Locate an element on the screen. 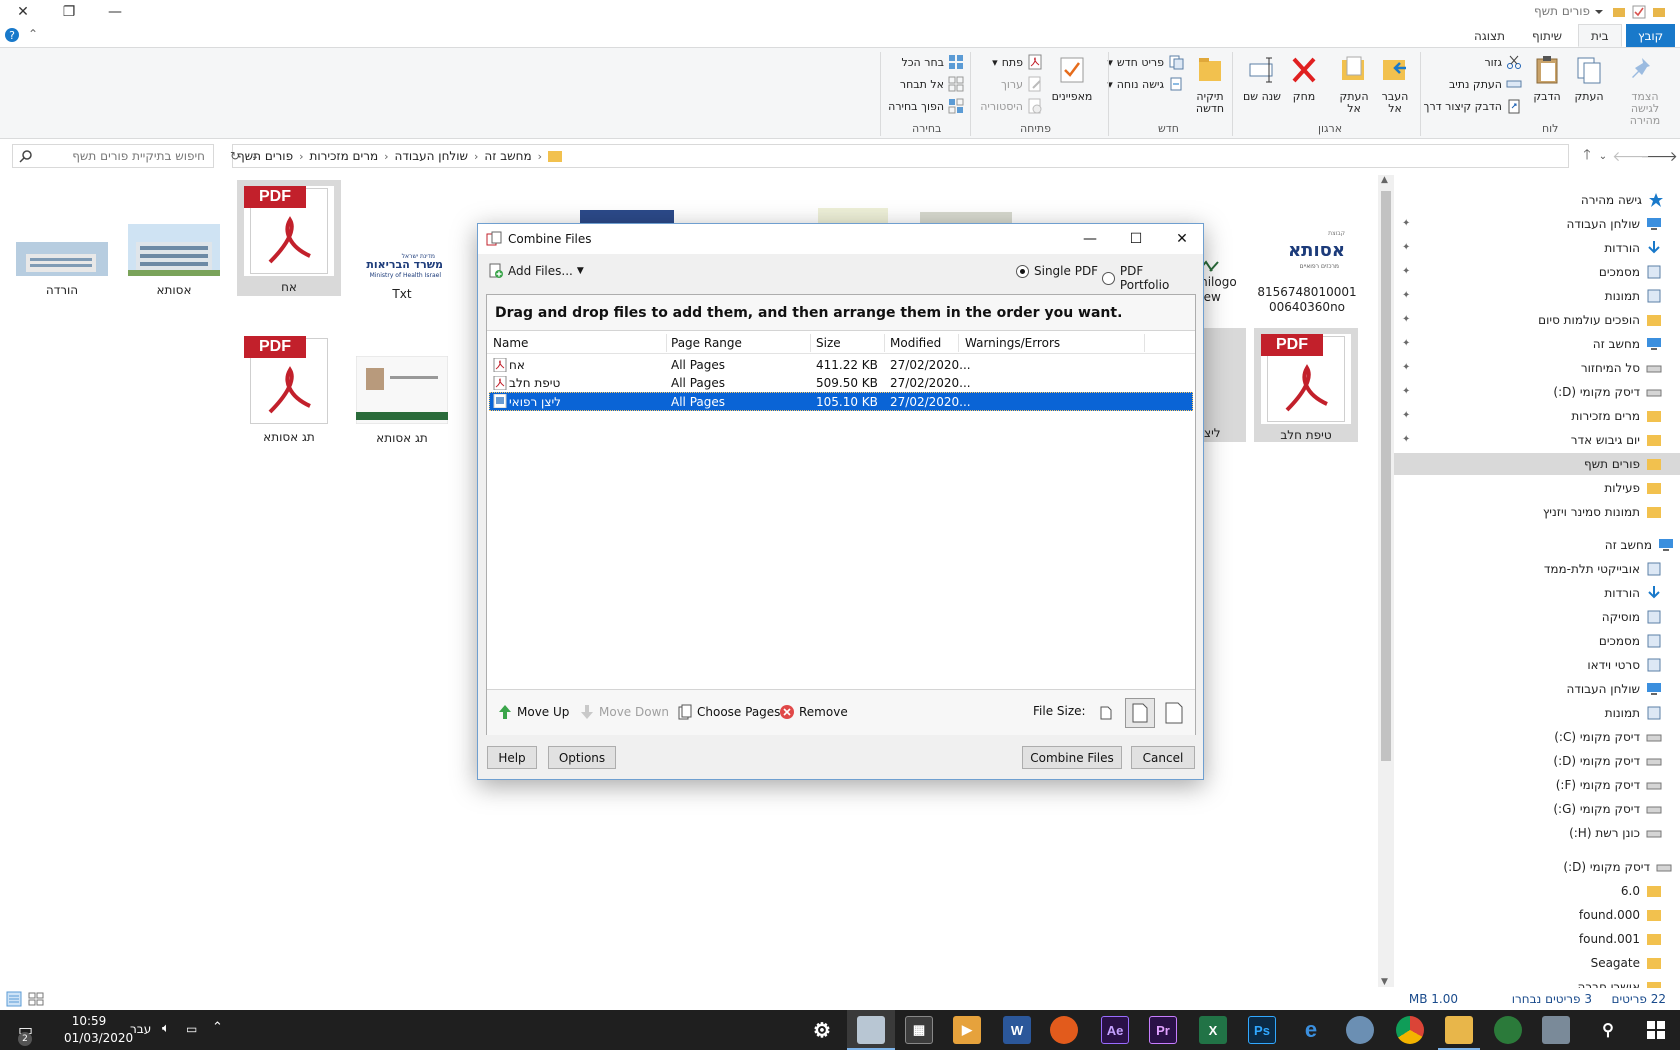  search-box: חיפוש בתיקיית פורים תשף is located at coordinates (113, 156).